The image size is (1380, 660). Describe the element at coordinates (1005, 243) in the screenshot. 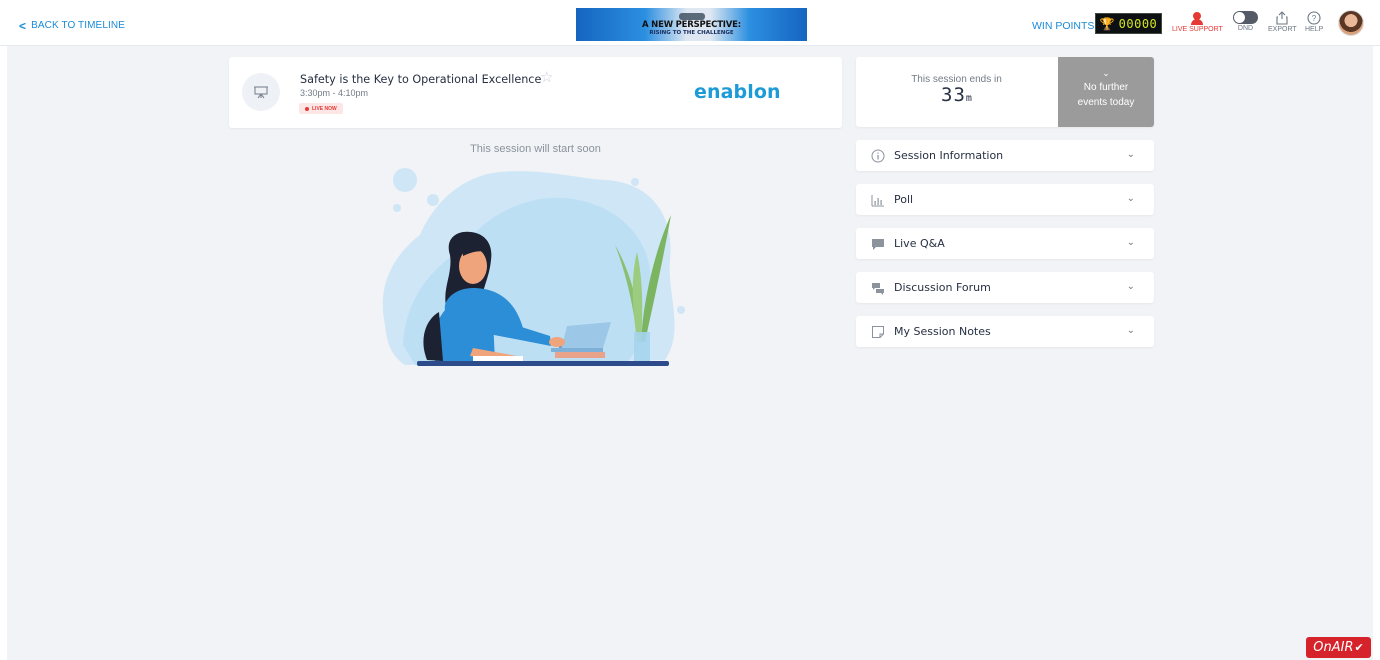

I see `accordion-live-qa: Live Q&A ⌄` at that location.